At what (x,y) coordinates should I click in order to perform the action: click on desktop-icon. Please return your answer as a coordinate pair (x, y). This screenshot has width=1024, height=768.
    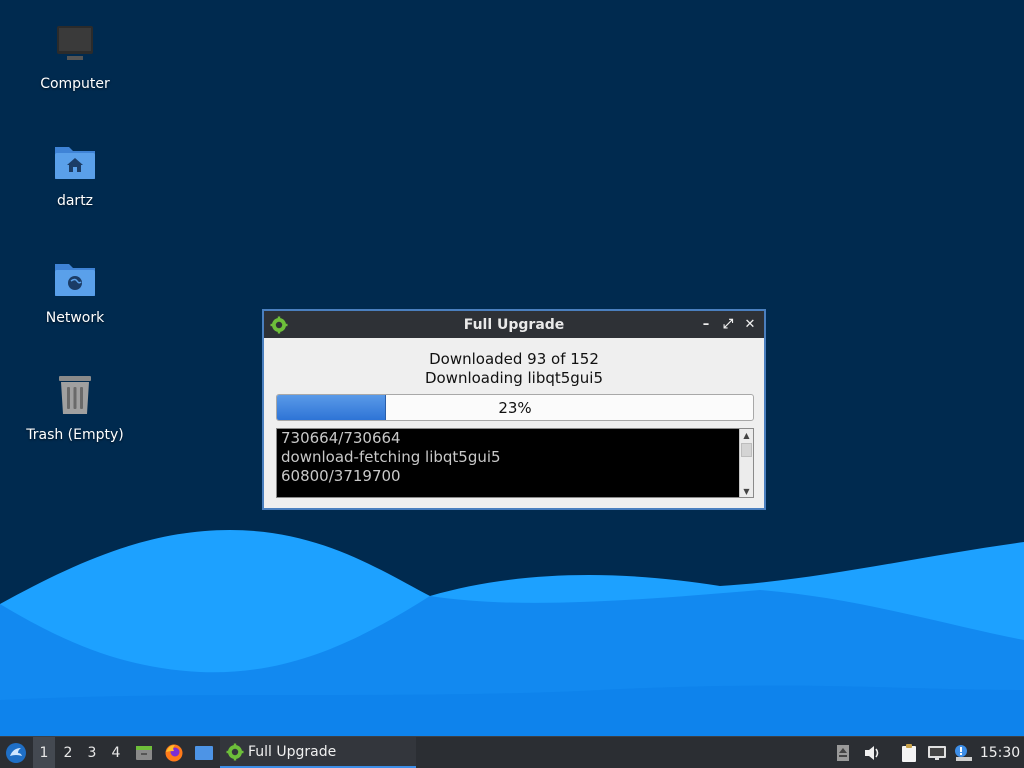
    Looking at the image, I should click on (204, 752).